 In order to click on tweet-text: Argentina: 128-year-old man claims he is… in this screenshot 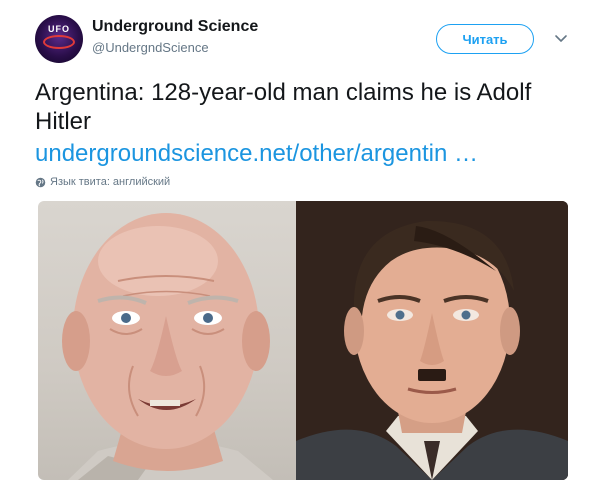, I will do `click(283, 107)`.